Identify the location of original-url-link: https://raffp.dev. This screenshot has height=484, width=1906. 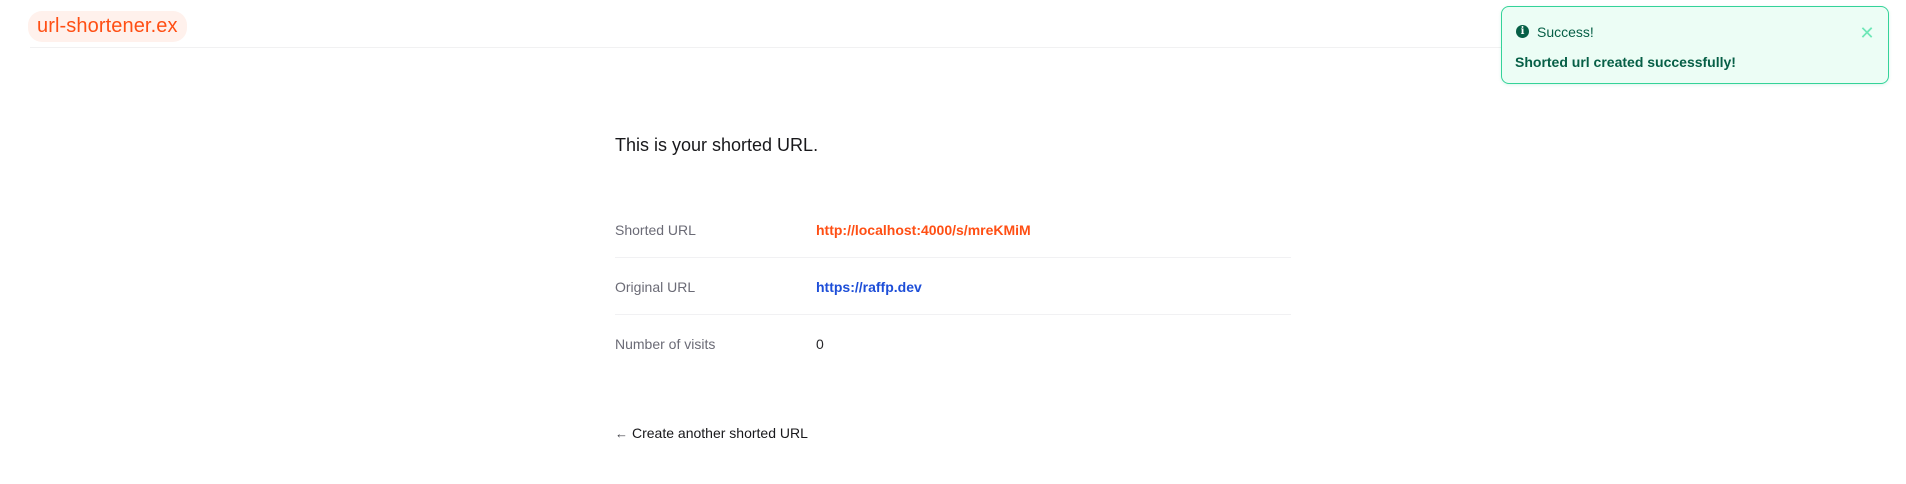
(869, 287).